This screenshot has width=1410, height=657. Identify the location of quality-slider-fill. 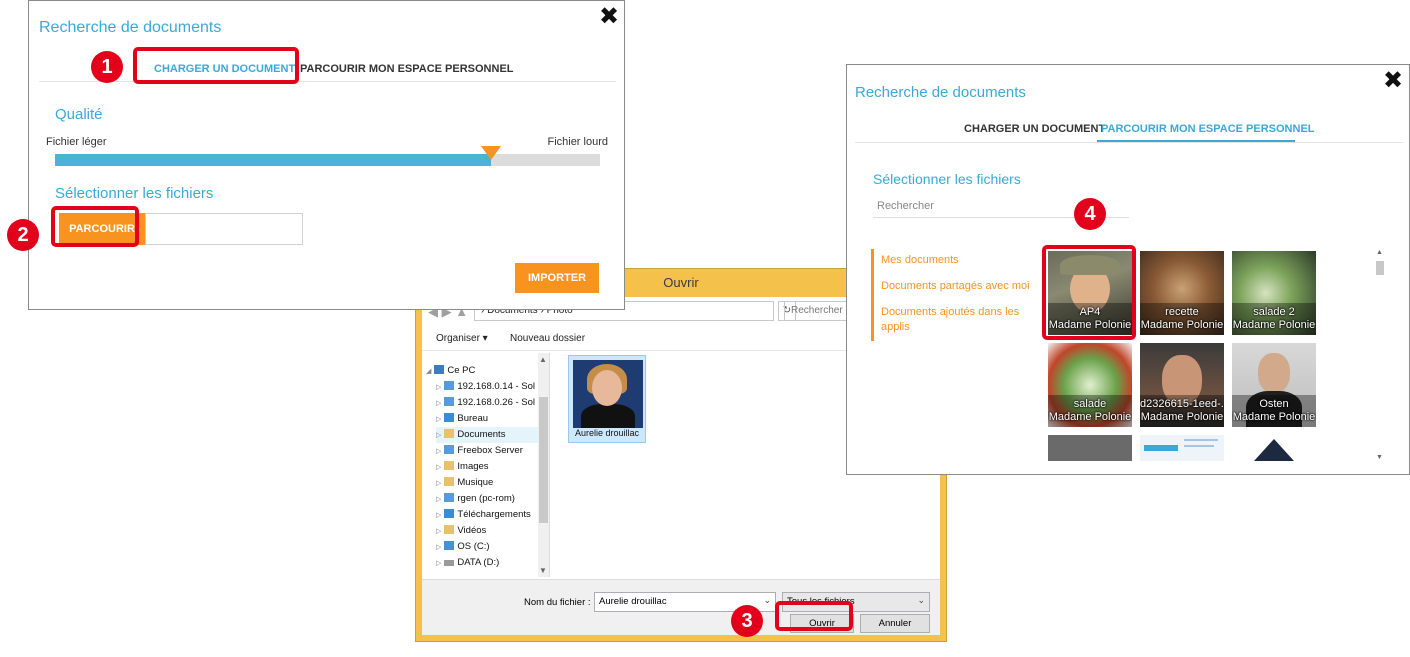
(273, 160).